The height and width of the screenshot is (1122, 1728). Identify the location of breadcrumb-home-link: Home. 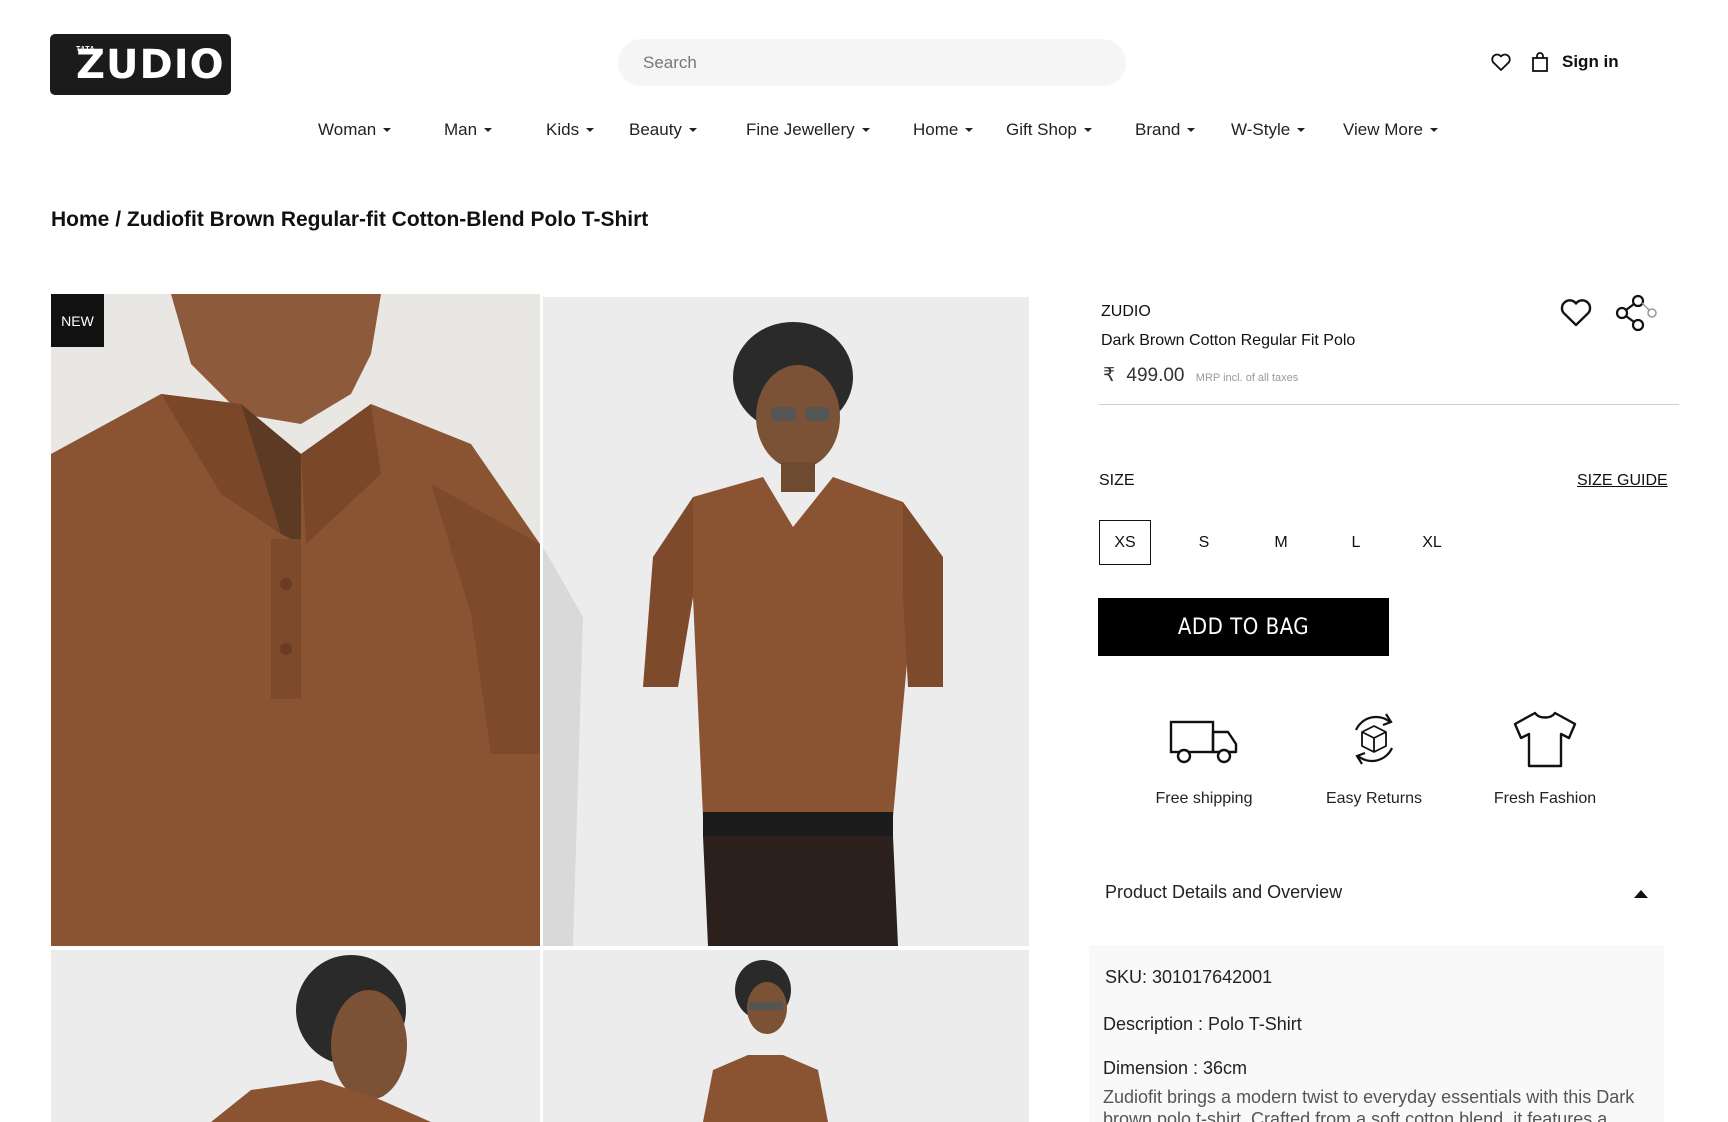
(80, 219).